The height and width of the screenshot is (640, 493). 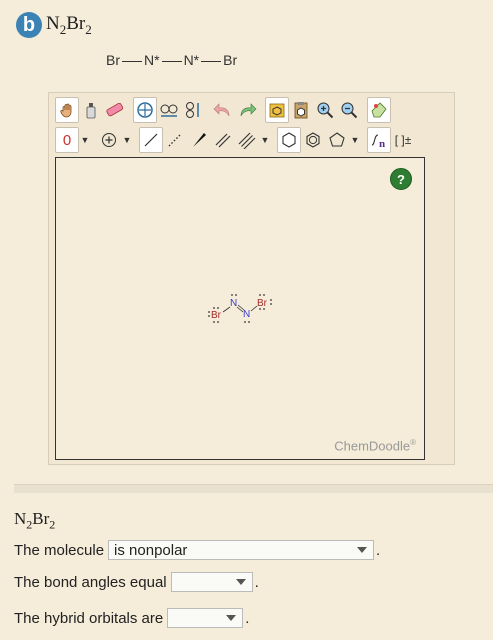 I want to click on bracket-charge-button: [ ]±, so click(x=403, y=140).